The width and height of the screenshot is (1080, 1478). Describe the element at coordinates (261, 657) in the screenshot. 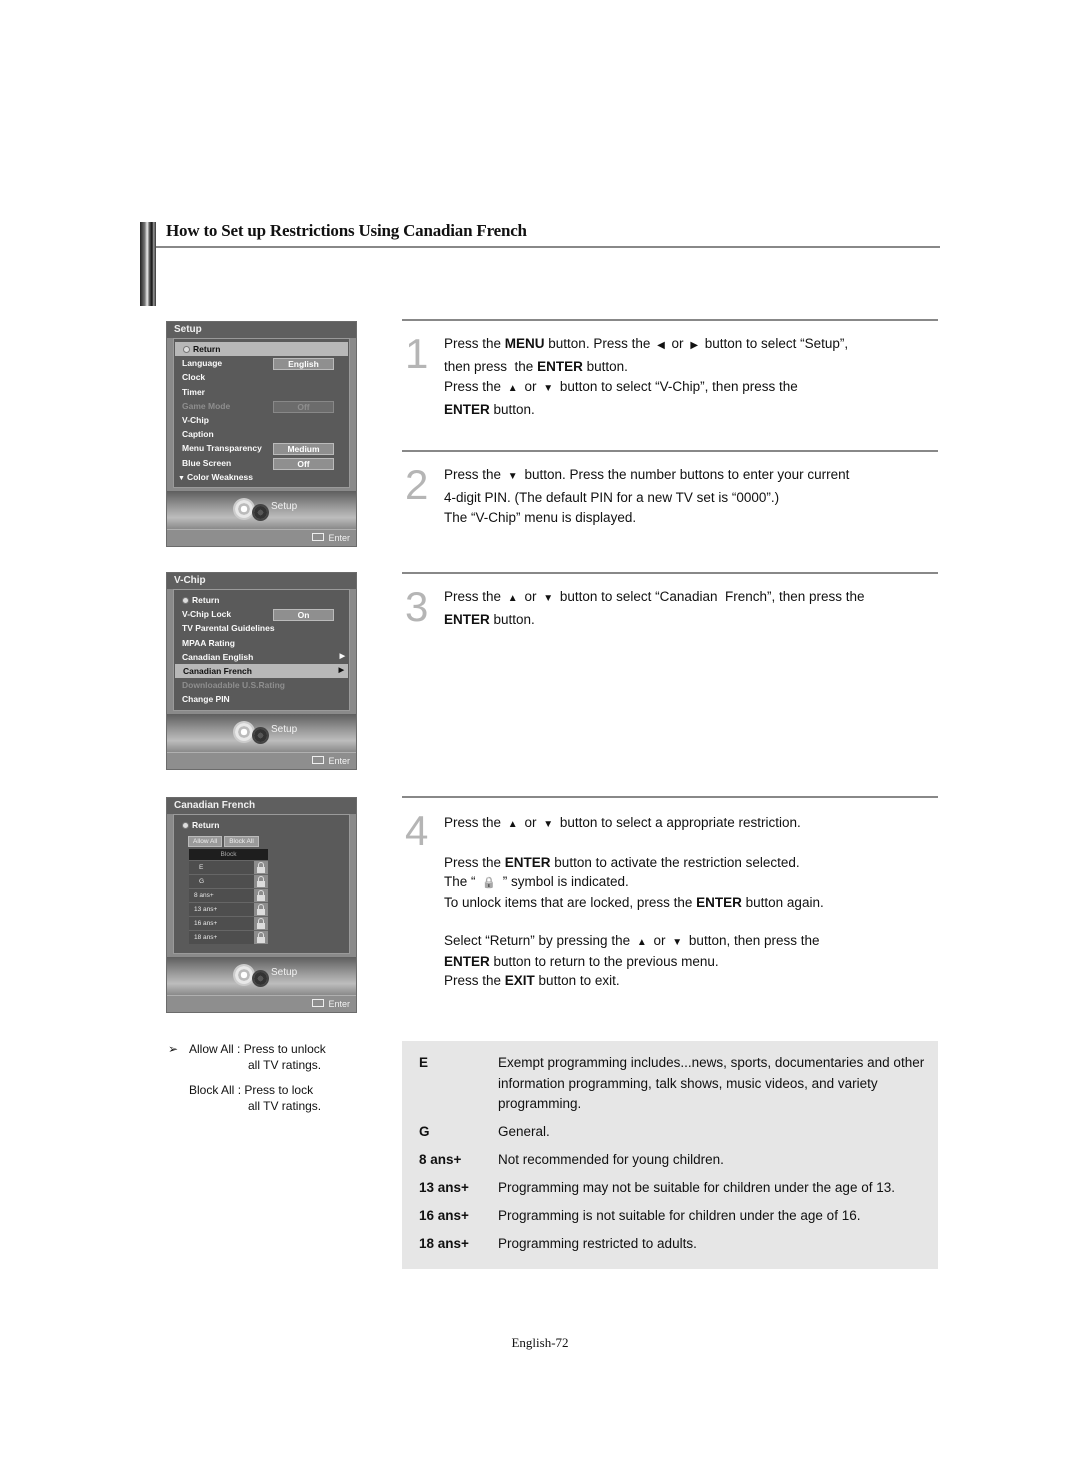

I see `menu-item: Canadian English ▶` at that location.